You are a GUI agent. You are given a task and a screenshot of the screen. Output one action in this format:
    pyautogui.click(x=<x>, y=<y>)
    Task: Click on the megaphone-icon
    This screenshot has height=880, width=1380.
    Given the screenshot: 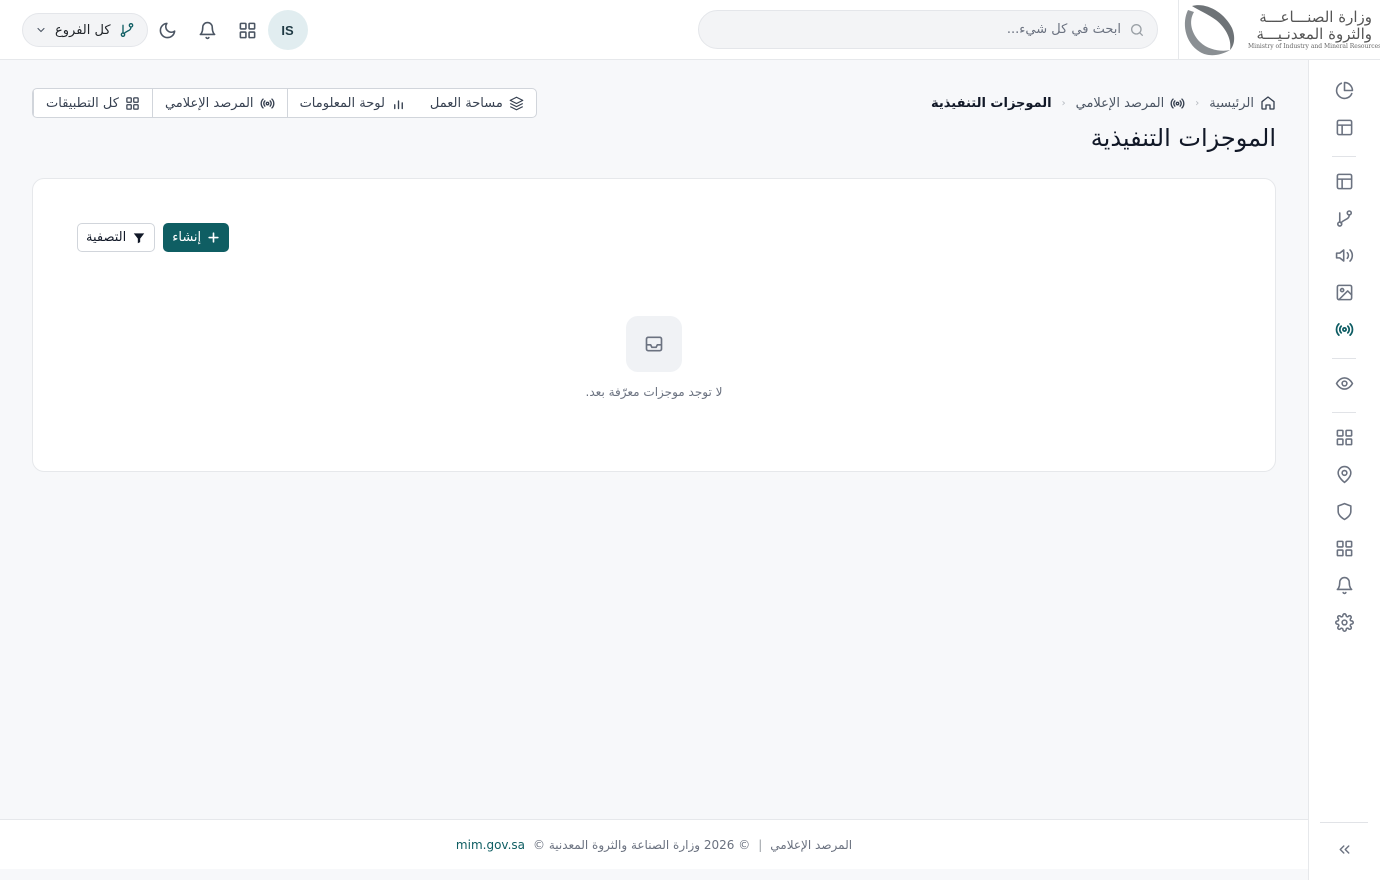 What is the action you would take?
    pyautogui.click(x=1344, y=255)
    